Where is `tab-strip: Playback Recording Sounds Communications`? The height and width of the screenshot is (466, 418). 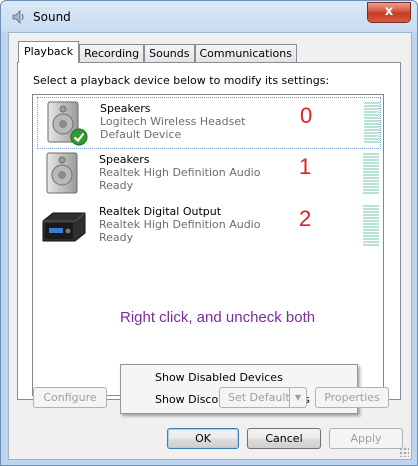 tab-strip: Playback Recording Sounds Communications is located at coordinates (157, 52).